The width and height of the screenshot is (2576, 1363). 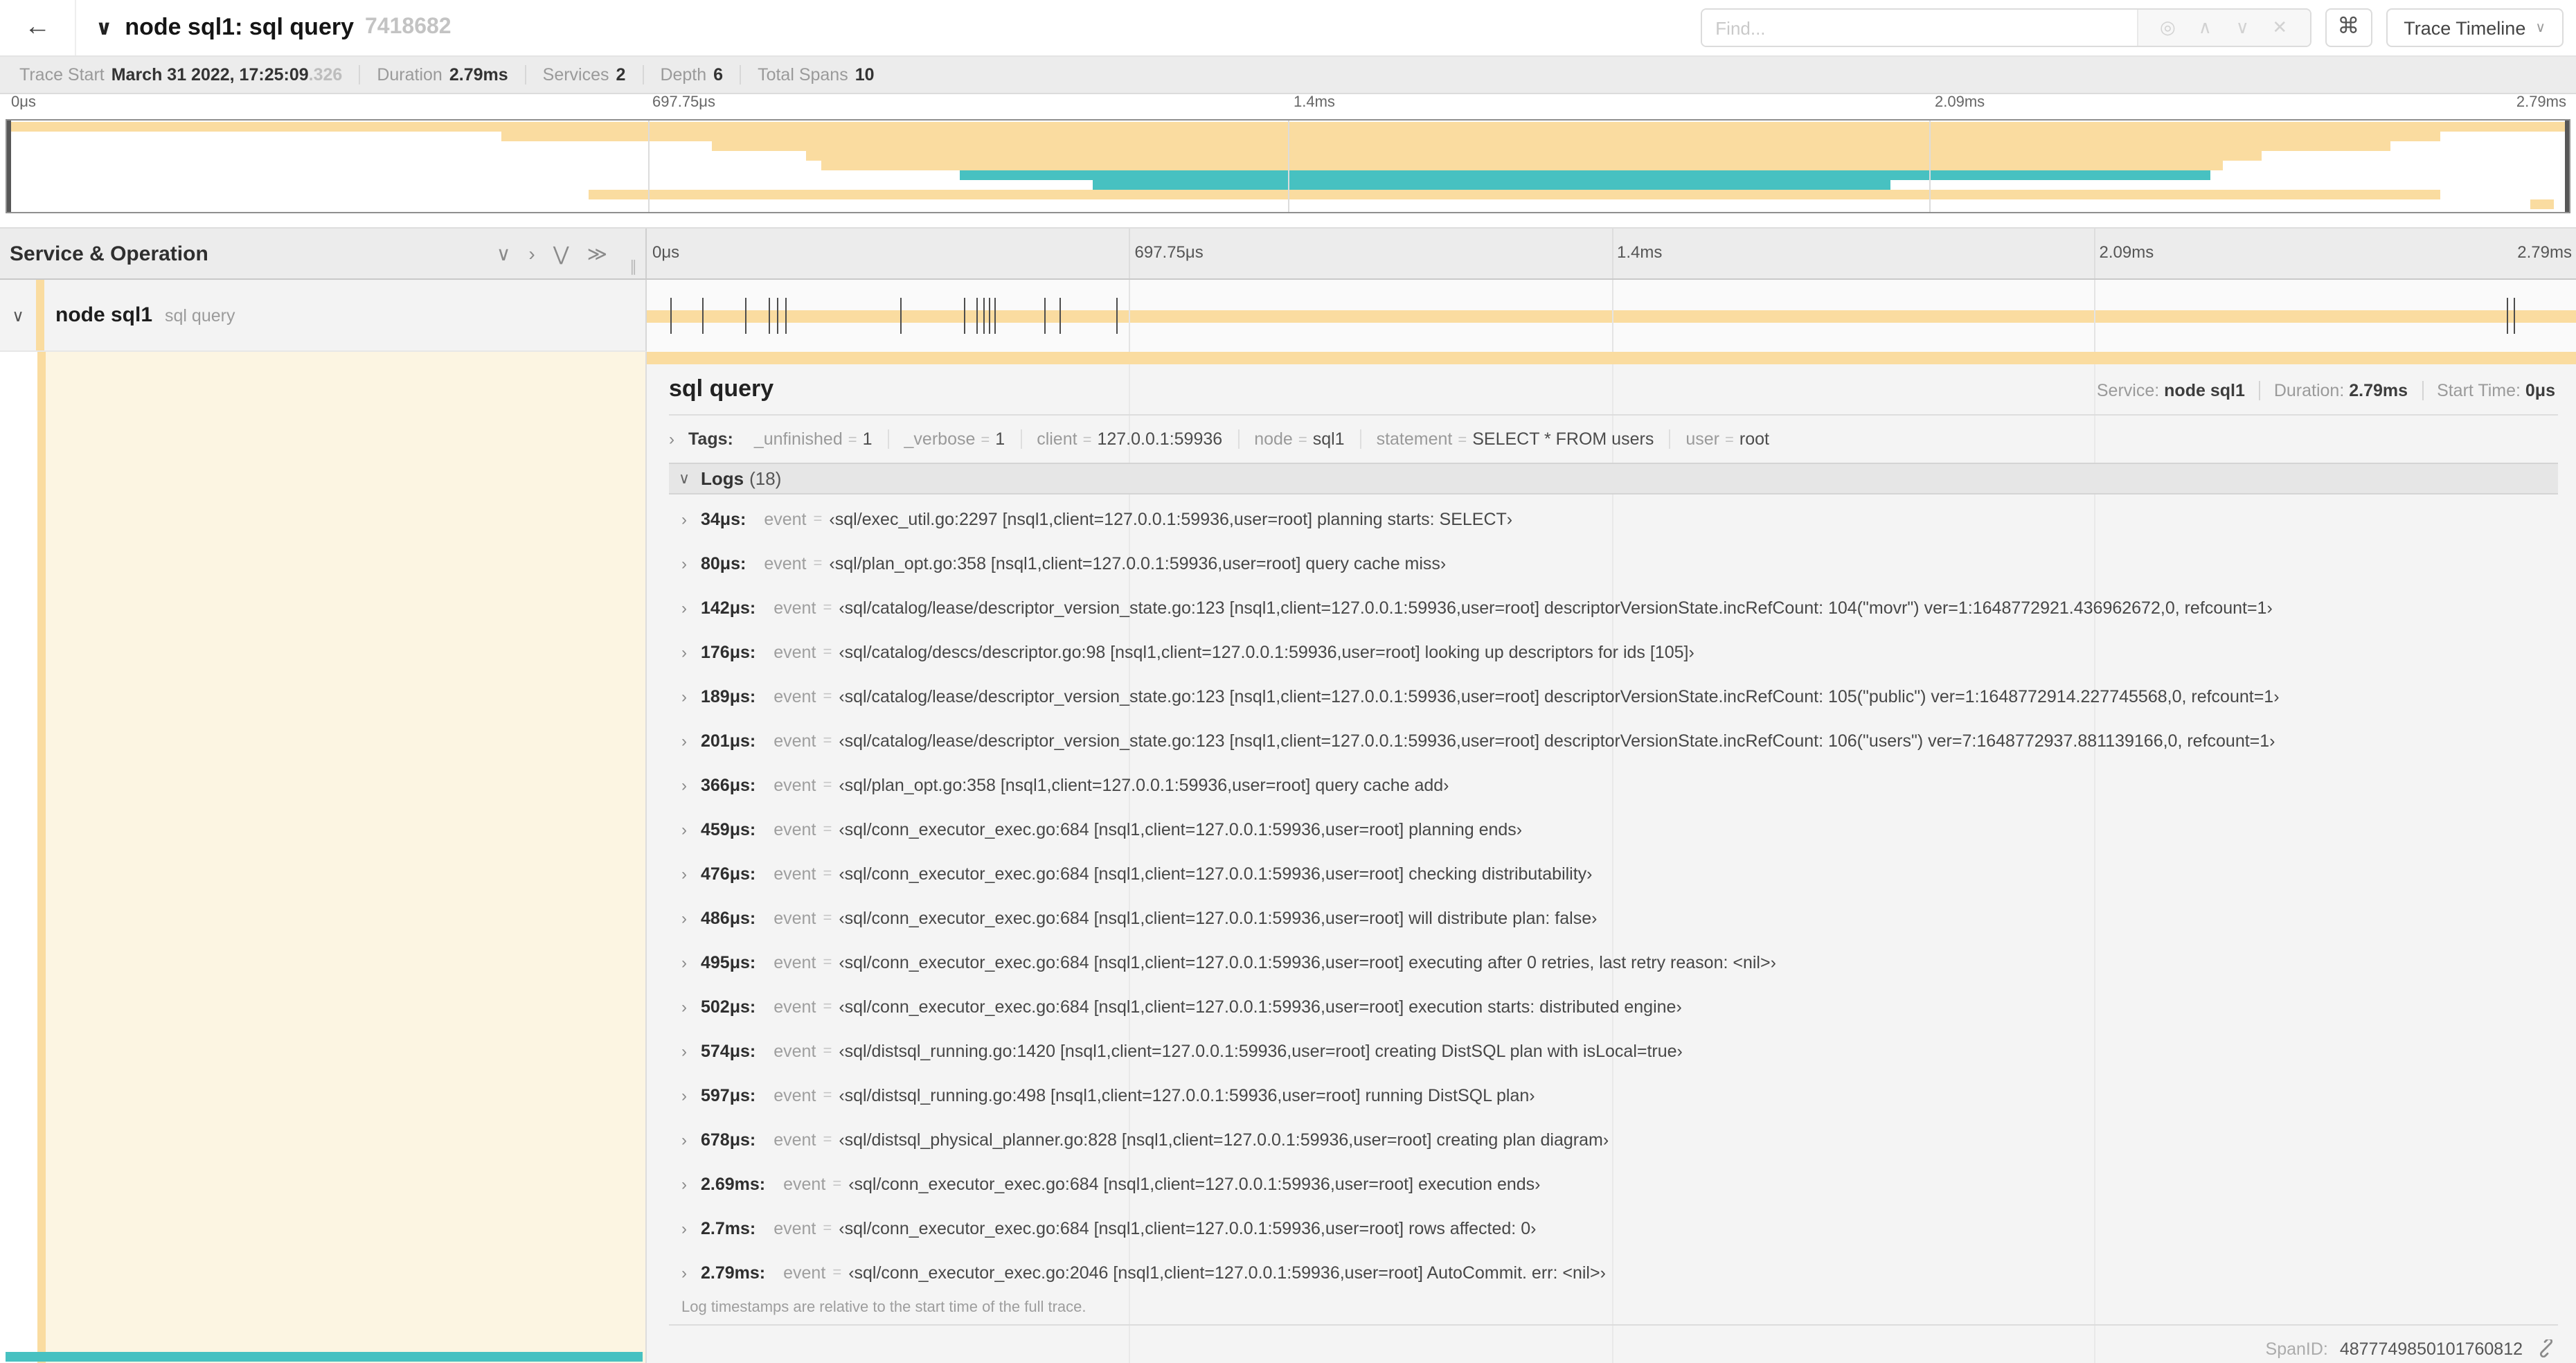 I want to click on minimap-left-handle, so click(x=9, y=167).